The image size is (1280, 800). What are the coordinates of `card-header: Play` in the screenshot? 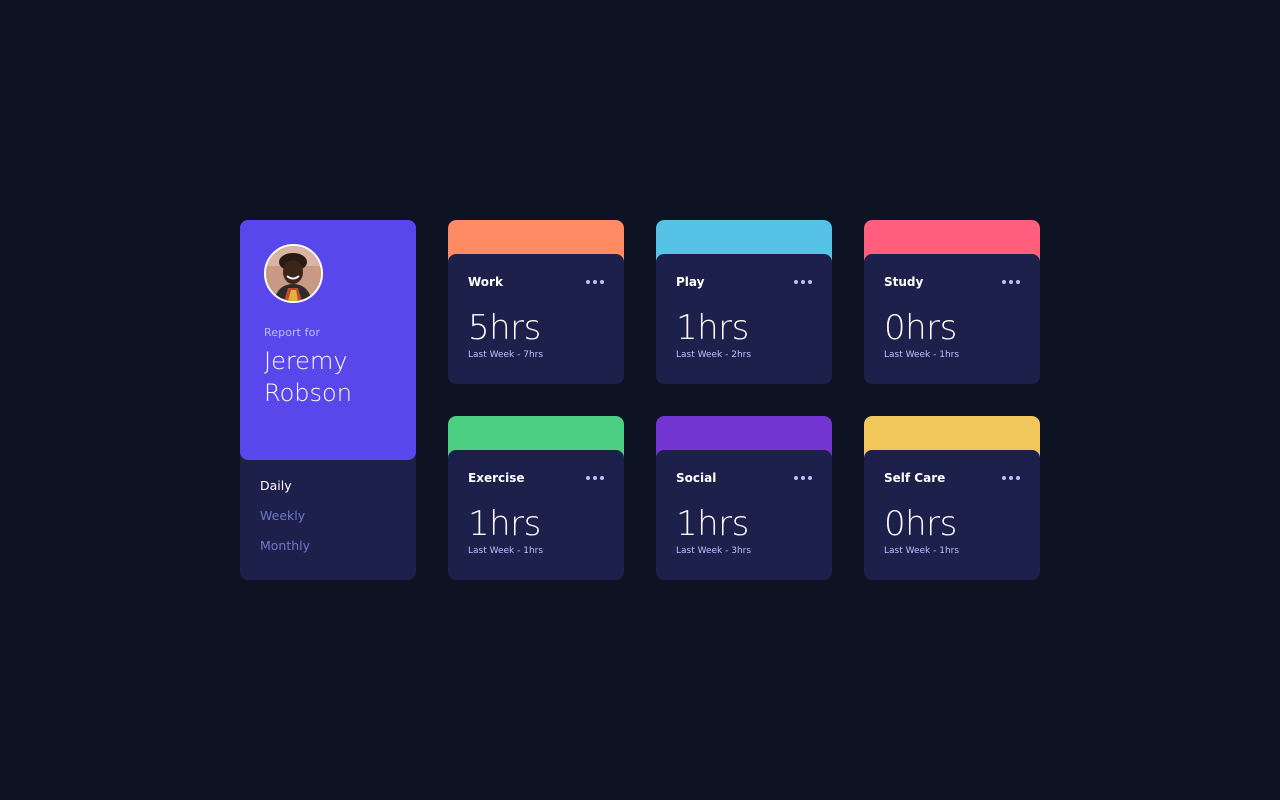 It's located at (744, 282).